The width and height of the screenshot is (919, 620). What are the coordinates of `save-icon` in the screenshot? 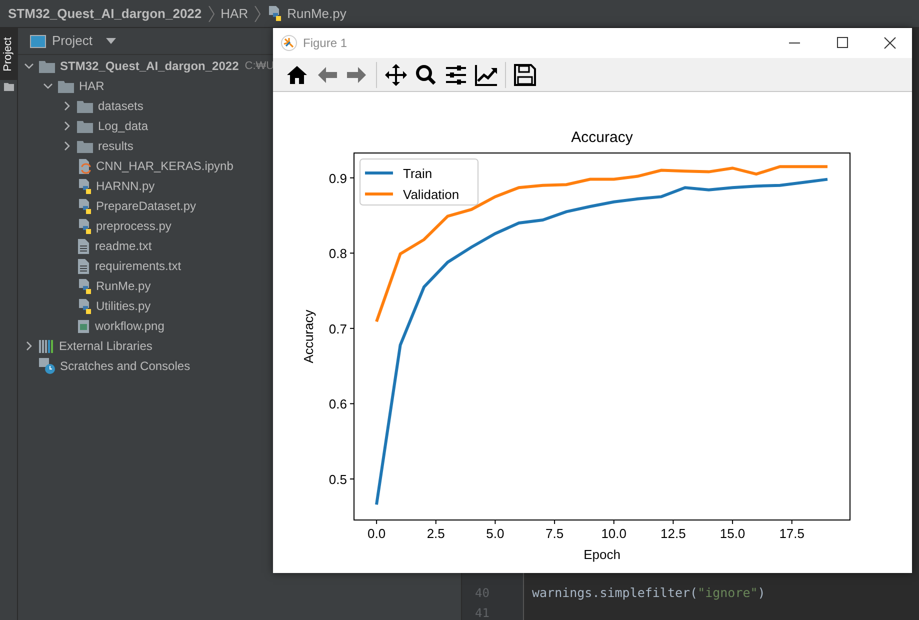 It's located at (525, 75).